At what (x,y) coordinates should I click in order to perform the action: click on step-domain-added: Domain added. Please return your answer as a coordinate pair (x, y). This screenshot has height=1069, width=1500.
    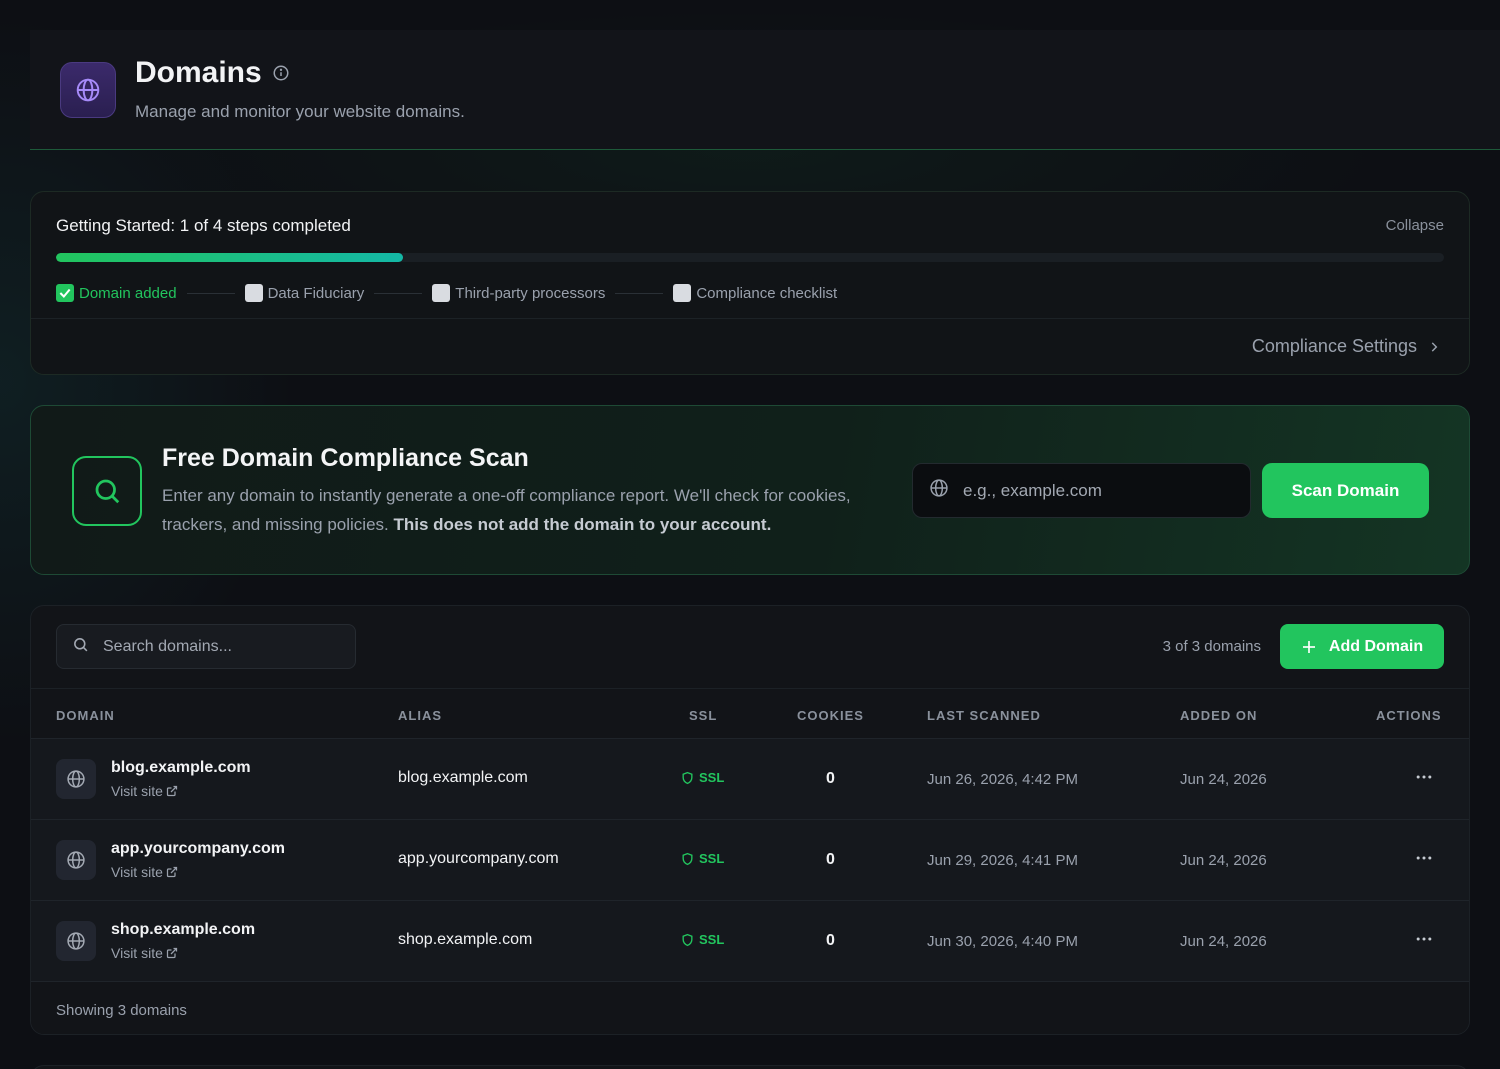
    Looking at the image, I should click on (116, 293).